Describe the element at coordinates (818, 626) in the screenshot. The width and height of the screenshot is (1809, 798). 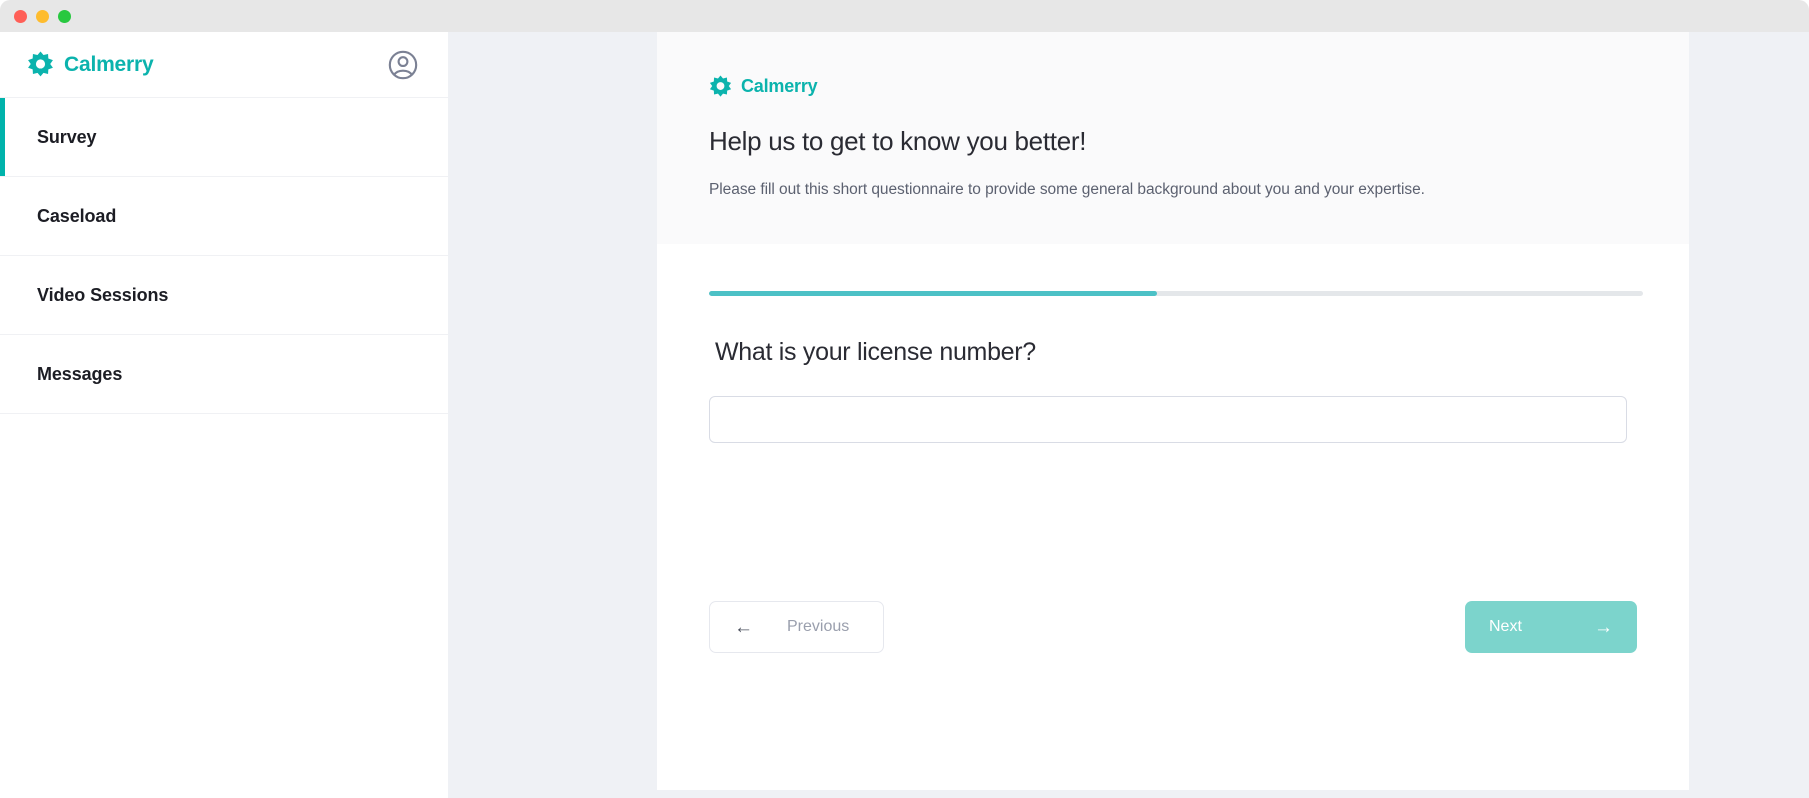
I see `previous-button-label: Previous` at that location.